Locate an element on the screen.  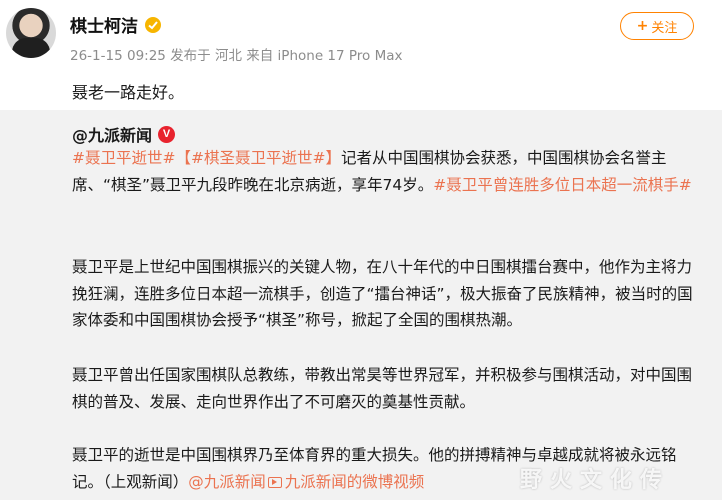
hashtag-link: #聂卫平逝世# is located at coordinates (123, 158).